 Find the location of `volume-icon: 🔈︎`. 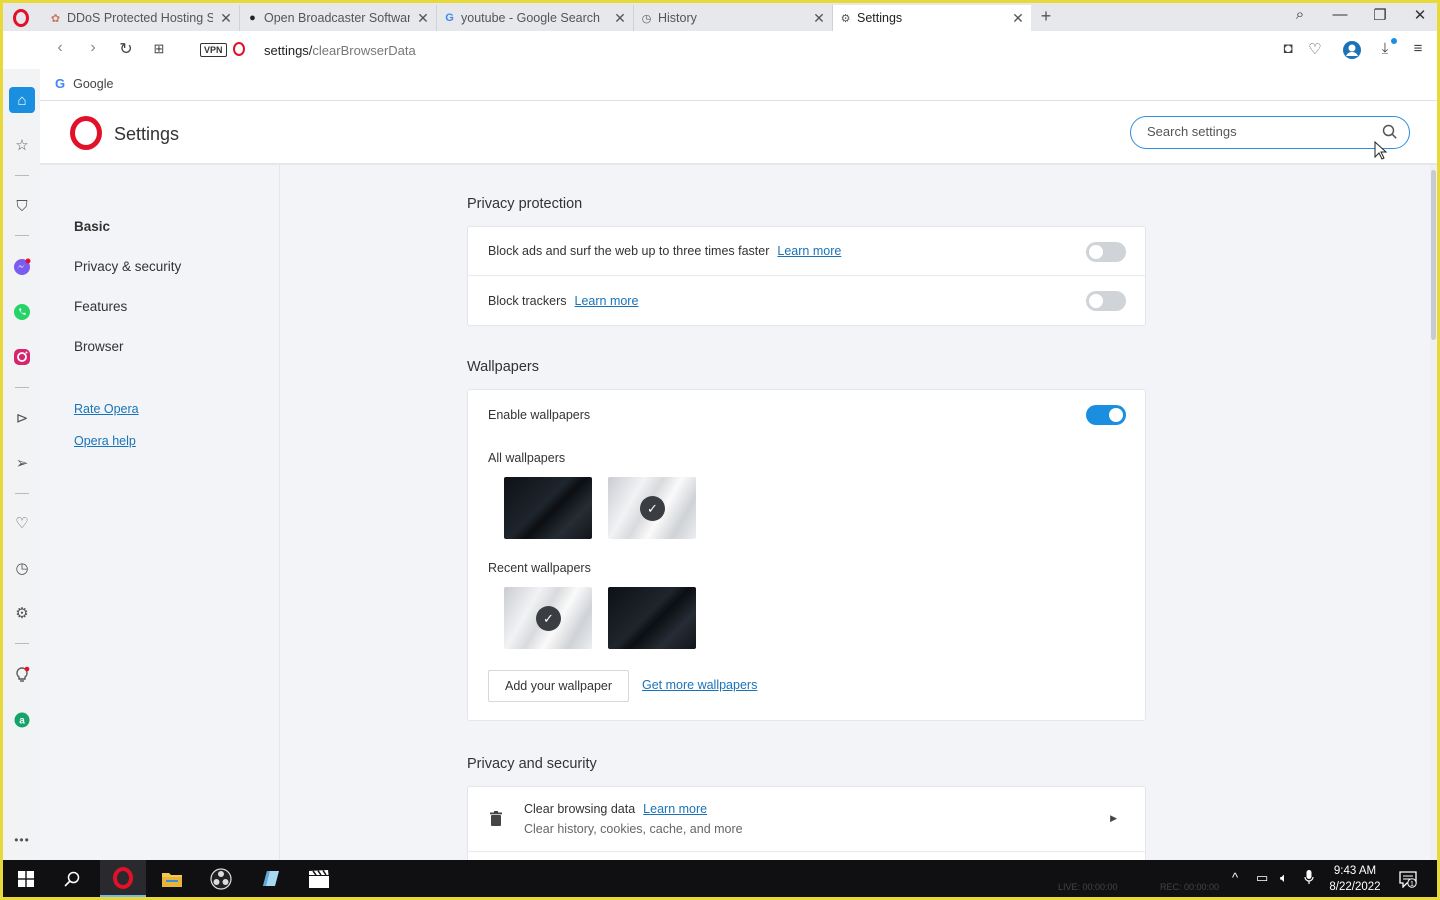

volume-icon: 🔈︎ is located at coordinates (1284, 878).